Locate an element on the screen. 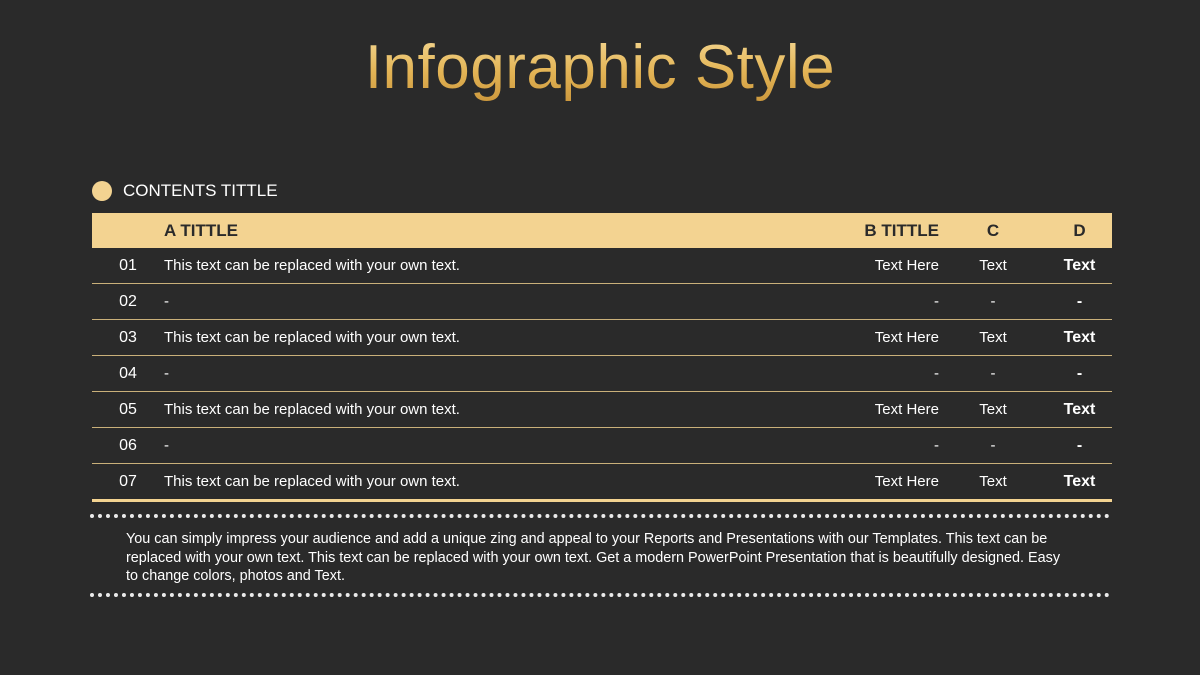 This screenshot has height=675, width=1200. header-a: A TITTLE is located at coordinates (466, 230).